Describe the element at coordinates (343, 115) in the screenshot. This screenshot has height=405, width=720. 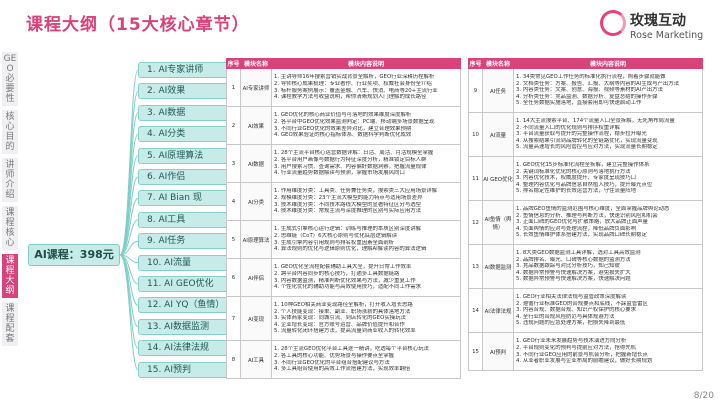
I see `description-line: 1. GEO优化的核心商业价值与可落地的效果维度深度解析` at that location.